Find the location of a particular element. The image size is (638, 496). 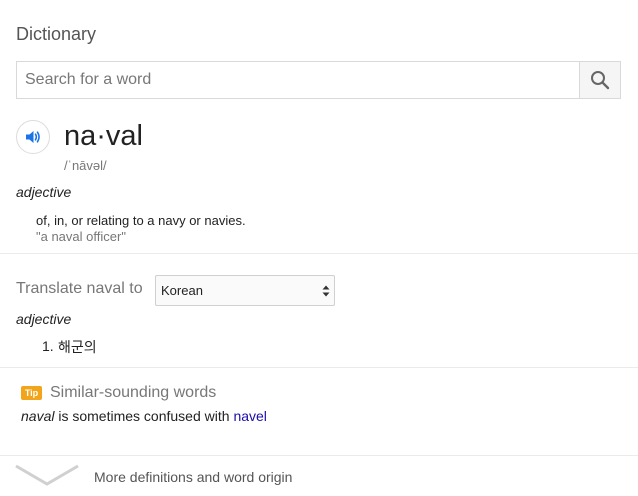

translation-number: 1. is located at coordinates (48, 346).